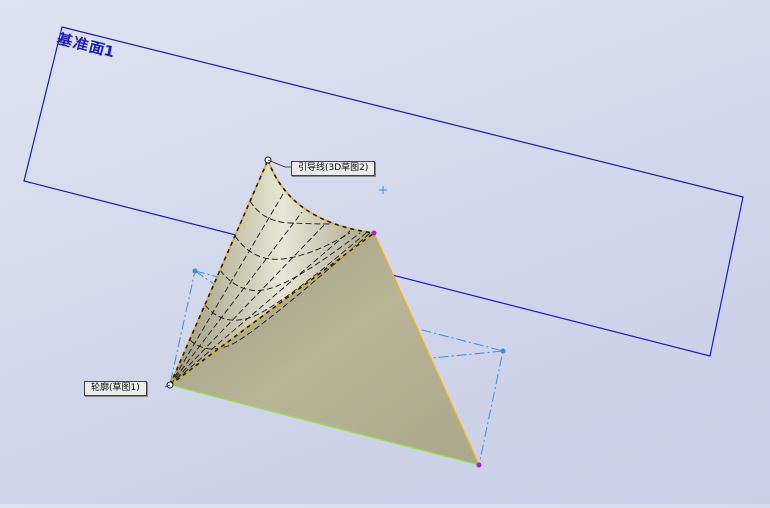  I want to click on profile-callout: 轮廓(草图1), so click(115, 388).